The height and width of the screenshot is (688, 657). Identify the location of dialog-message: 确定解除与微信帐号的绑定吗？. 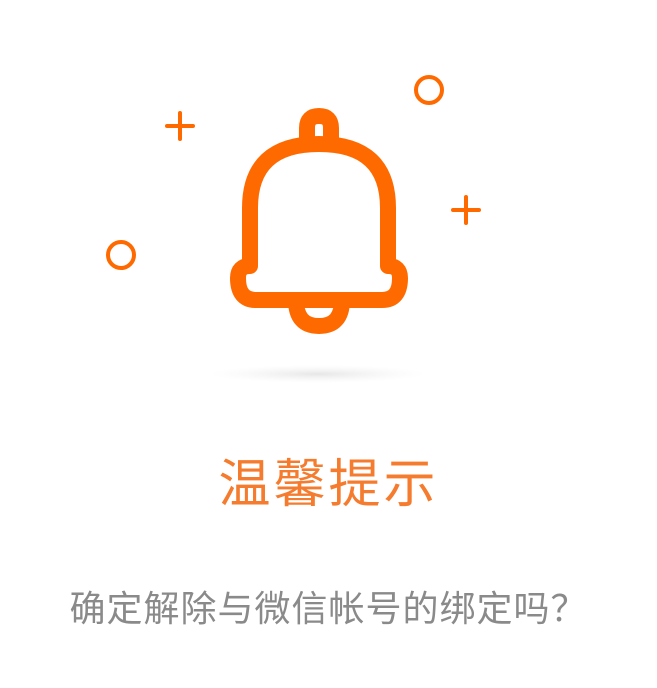
(328, 609).